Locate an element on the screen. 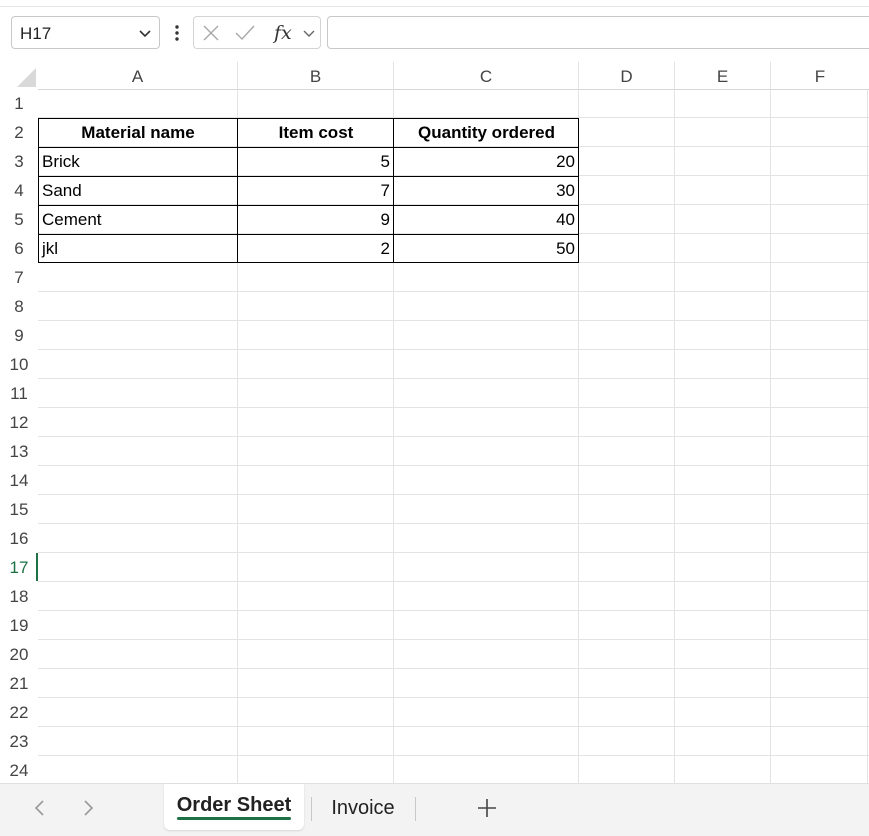  sheet-tab-bar: Order Sheet Invoice is located at coordinates (434, 809).